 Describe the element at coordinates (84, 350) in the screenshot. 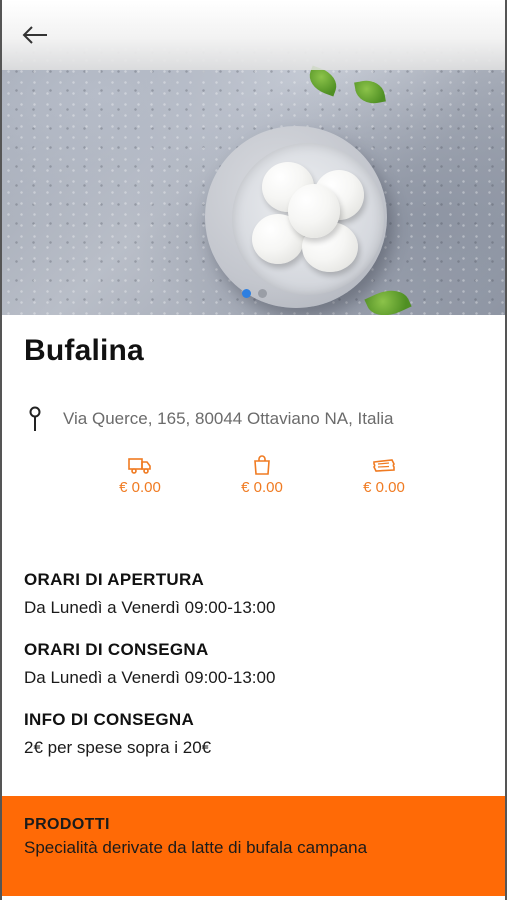

I see `shop-name: Bufalina` at that location.